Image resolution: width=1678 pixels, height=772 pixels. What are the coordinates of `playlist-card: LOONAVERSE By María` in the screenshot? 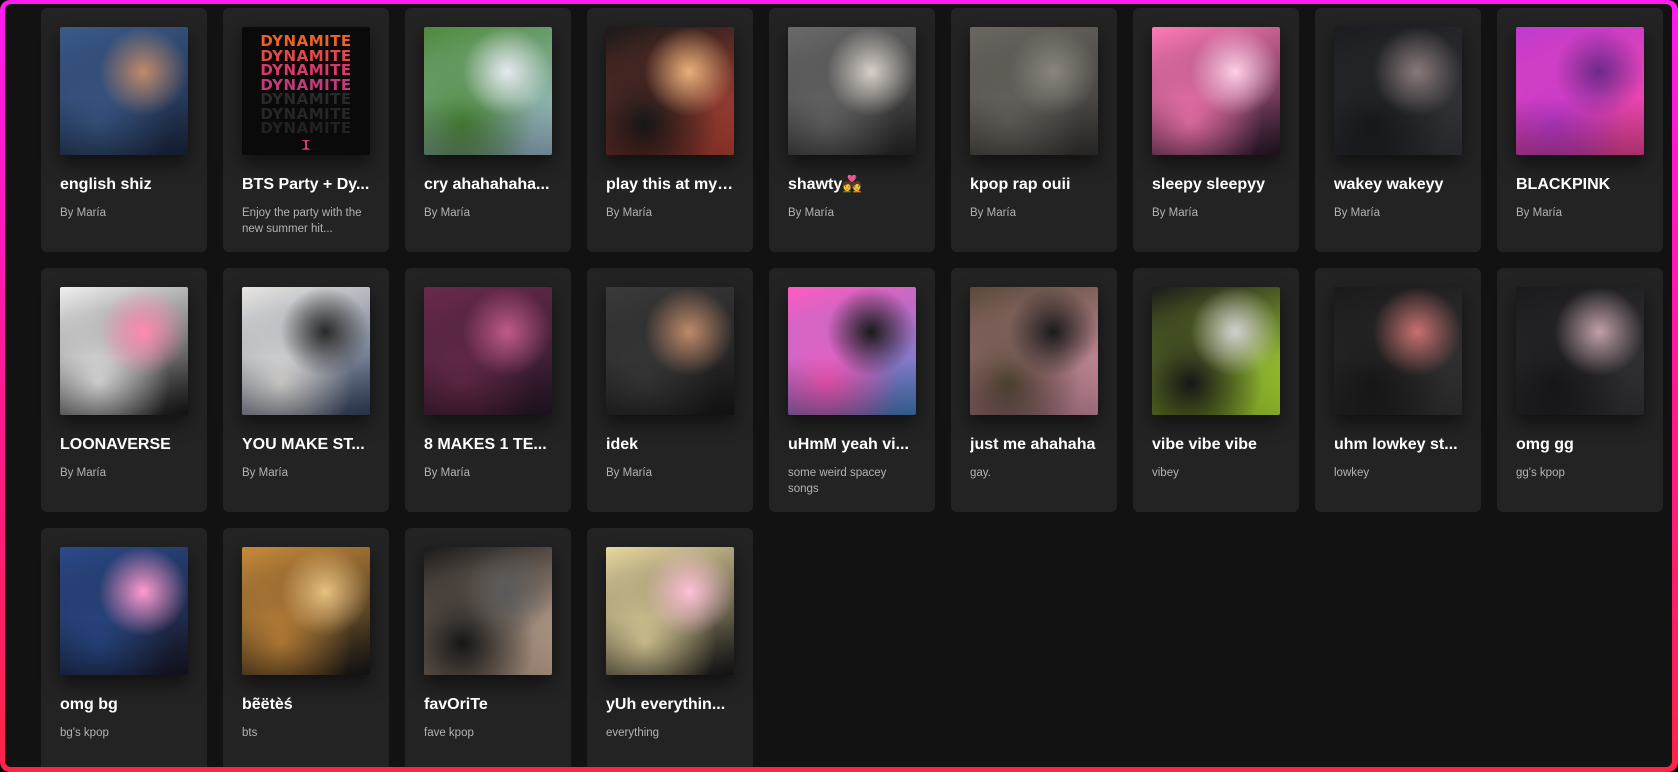 It's located at (124, 390).